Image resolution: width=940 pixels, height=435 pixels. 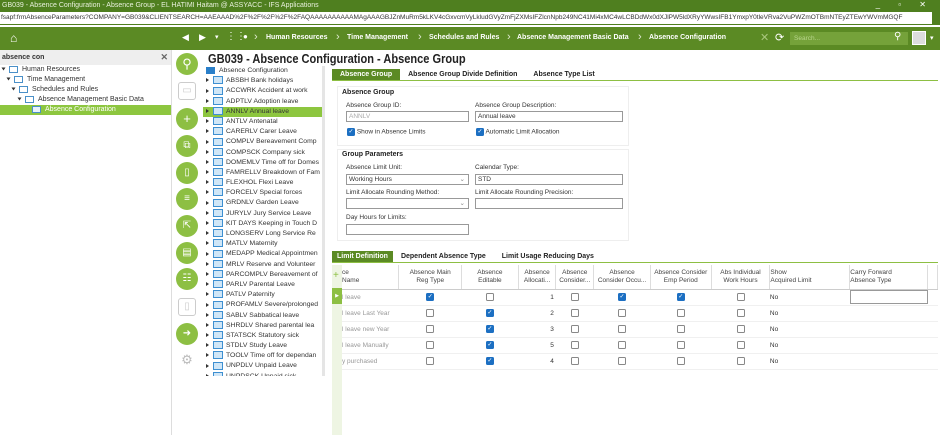 I want to click on column-header: Absence Main Reg Type, so click(x=430, y=277).